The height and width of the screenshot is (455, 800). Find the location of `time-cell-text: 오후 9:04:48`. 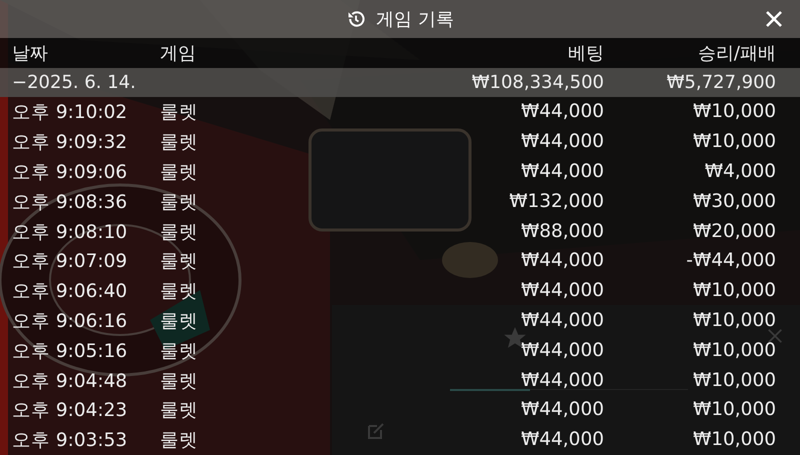

time-cell-text: 오후 9:04:48 is located at coordinates (69, 381).